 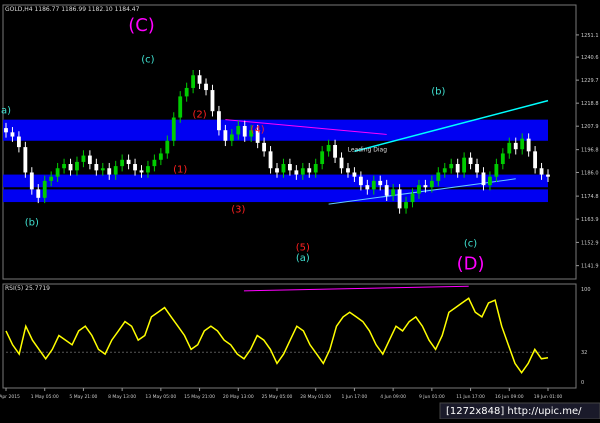 What do you see at coordinates (438, 91) in the screenshot?
I see `wave-label-10: (b)` at bounding box center [438, 91].